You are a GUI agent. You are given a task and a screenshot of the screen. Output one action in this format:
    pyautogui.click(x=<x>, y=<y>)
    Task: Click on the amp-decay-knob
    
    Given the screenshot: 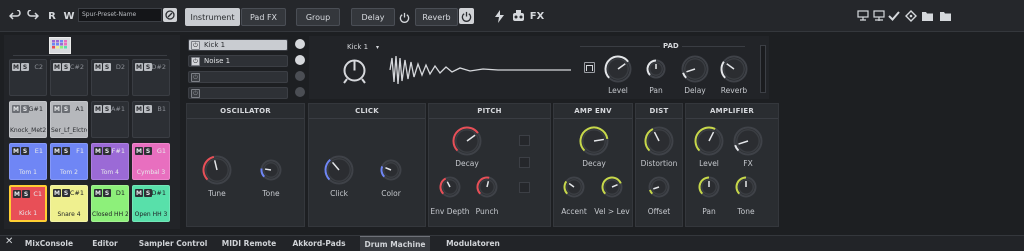 What is the action you would take?
    pyautogui.click(x=594, y=141)
    